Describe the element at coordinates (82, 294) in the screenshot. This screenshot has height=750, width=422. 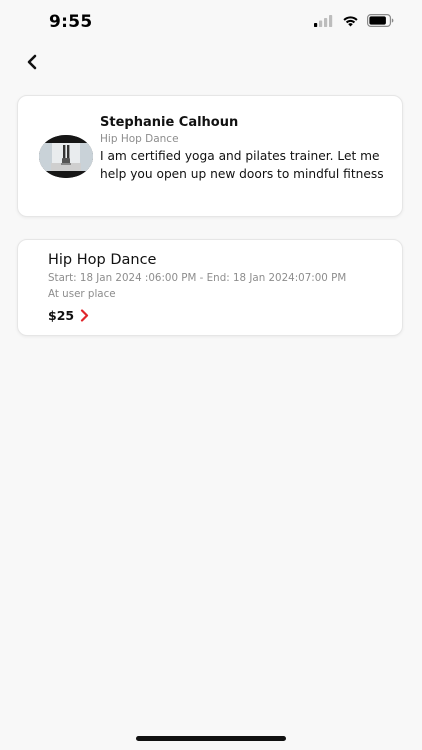
I see `booking-location: At user place` at that location.